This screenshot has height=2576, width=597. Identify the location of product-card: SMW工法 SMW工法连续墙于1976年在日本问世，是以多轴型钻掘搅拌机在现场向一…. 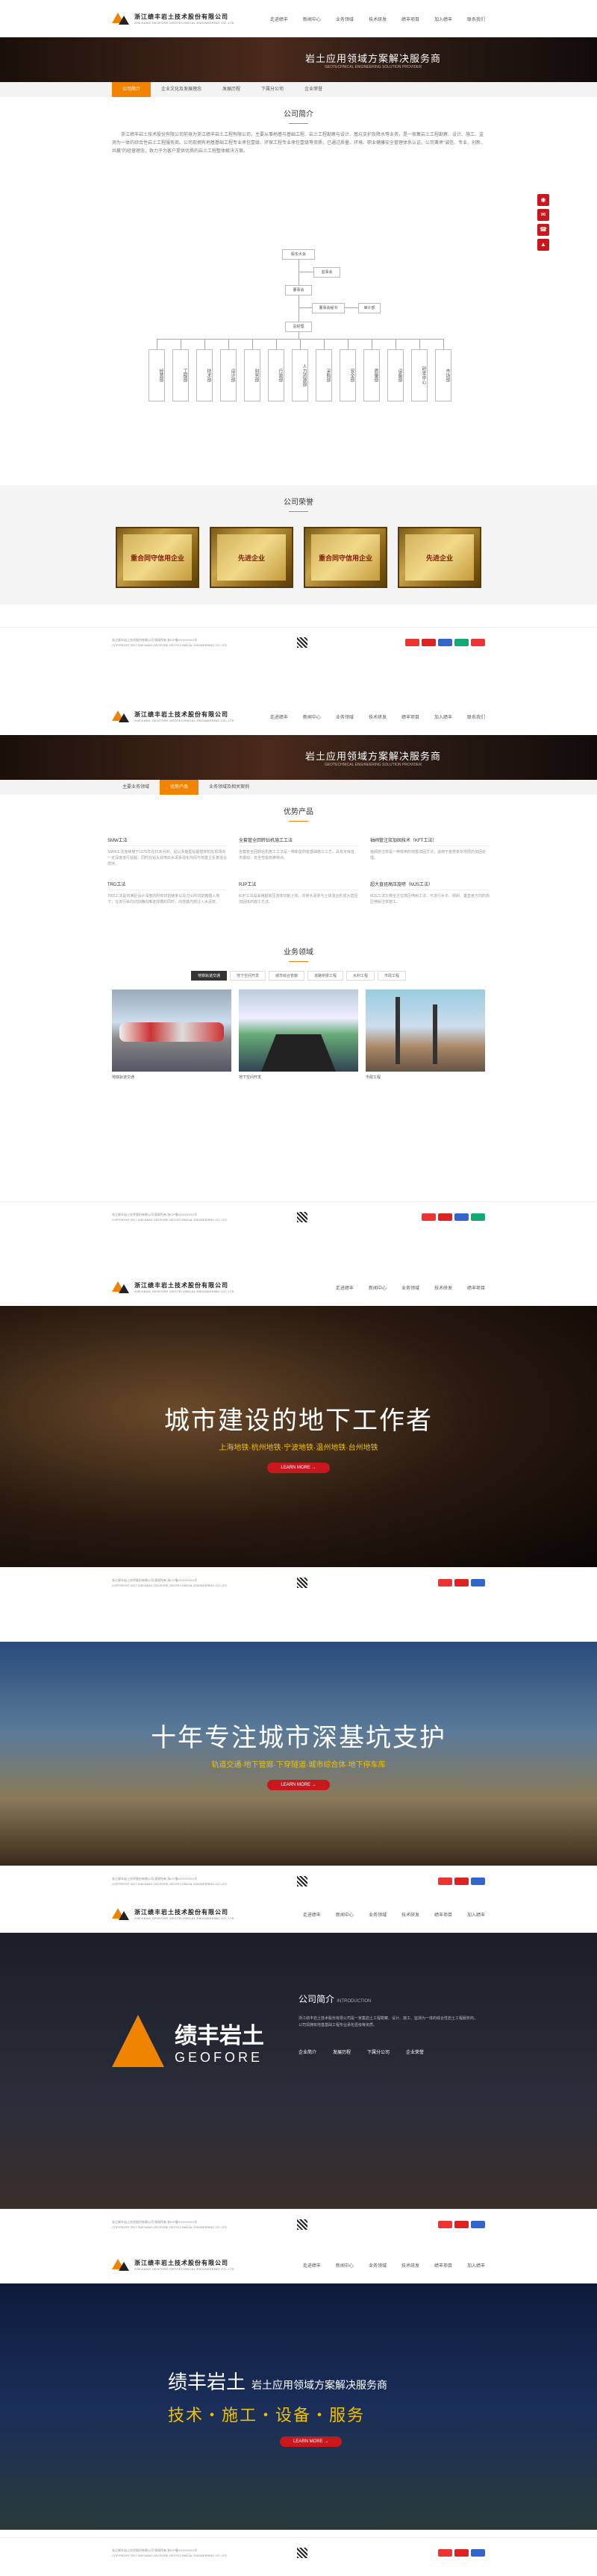
(167, 854).